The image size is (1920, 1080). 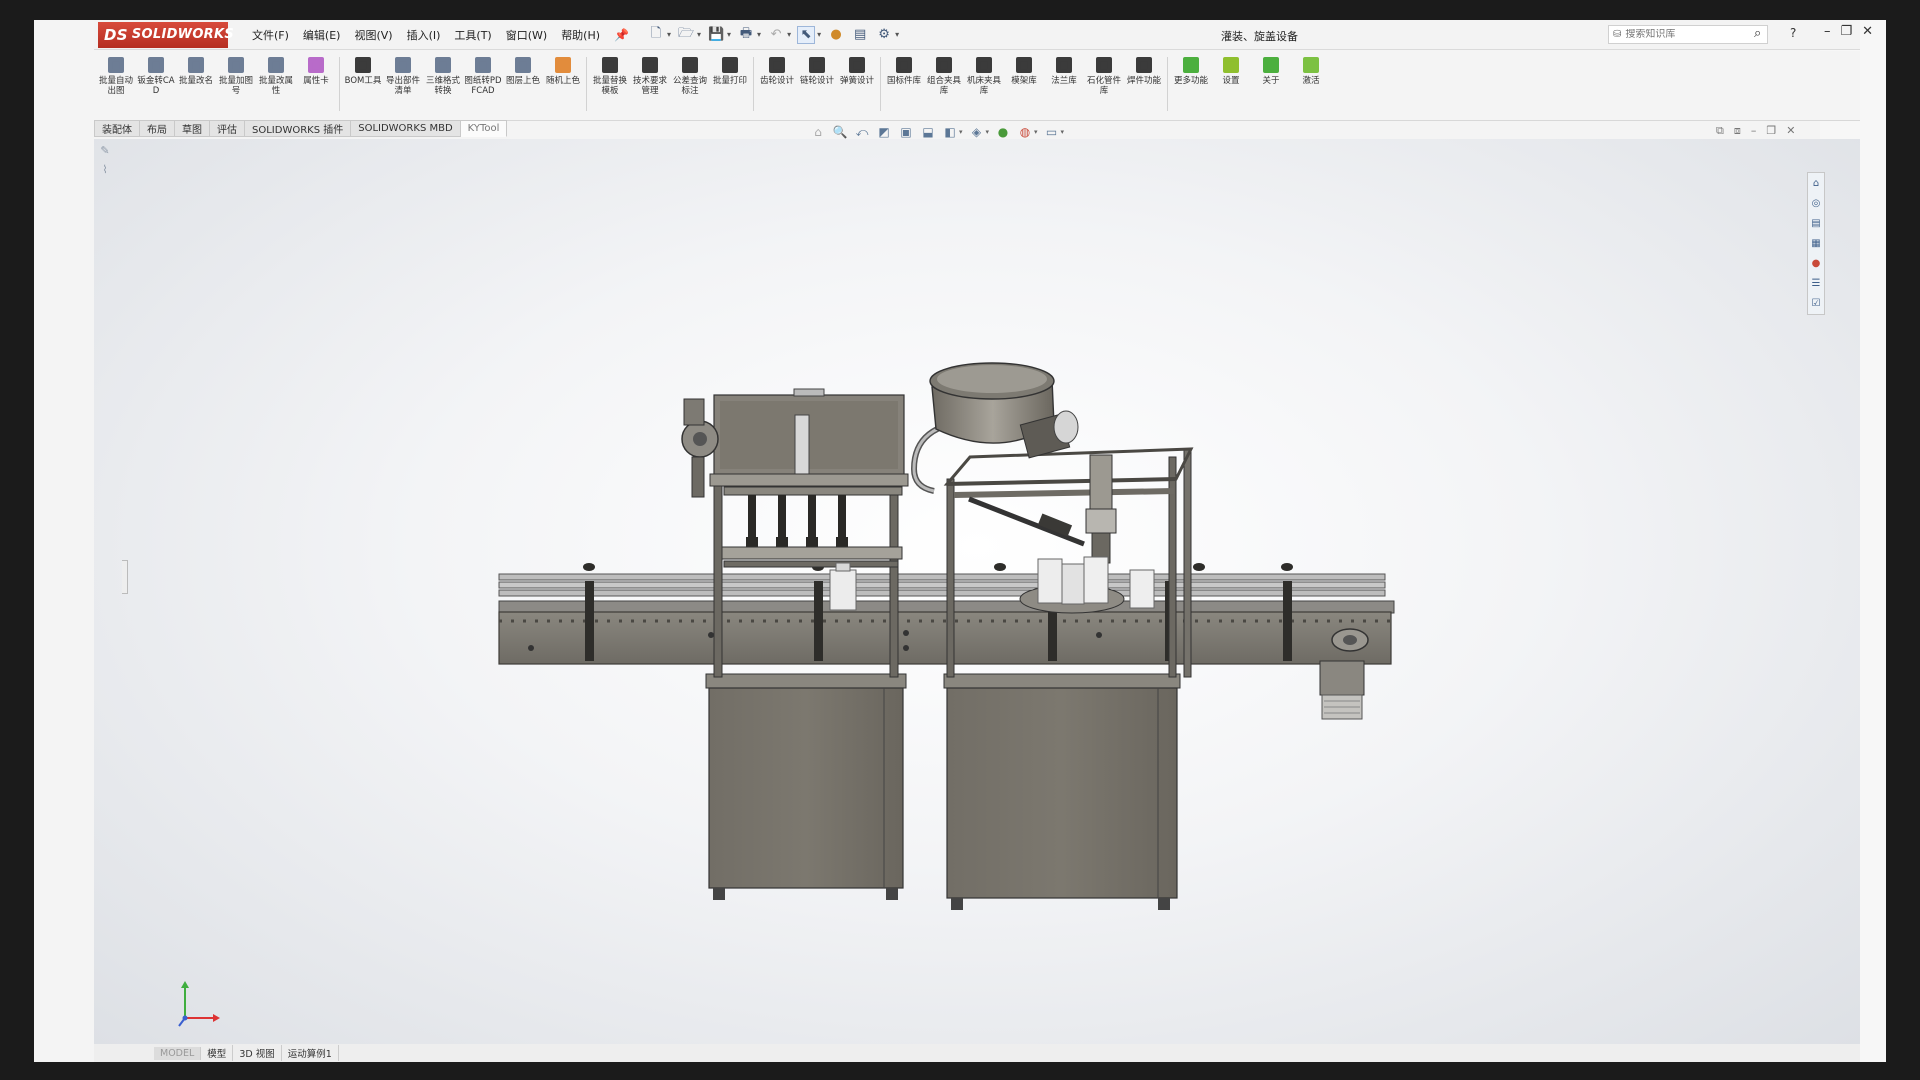 What do you see at coordinates (472, 35) in the screenshot?
I see `menu-tools: 工具(T)` at bounding box center [472, 35].